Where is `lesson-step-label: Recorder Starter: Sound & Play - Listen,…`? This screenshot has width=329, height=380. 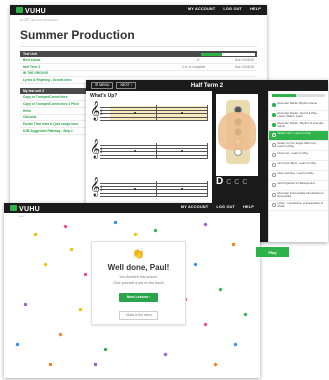 lesson-step-label: Recorder Starter: Sound & Play - Listen,… is located at coordinates (298, 115).